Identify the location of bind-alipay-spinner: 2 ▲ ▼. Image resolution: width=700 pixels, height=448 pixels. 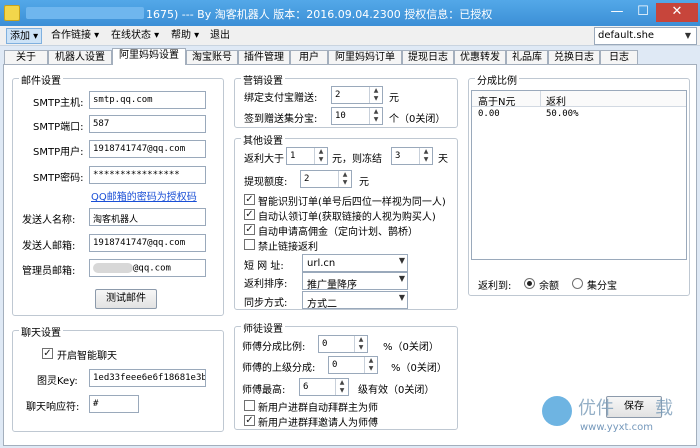
(357, 95).